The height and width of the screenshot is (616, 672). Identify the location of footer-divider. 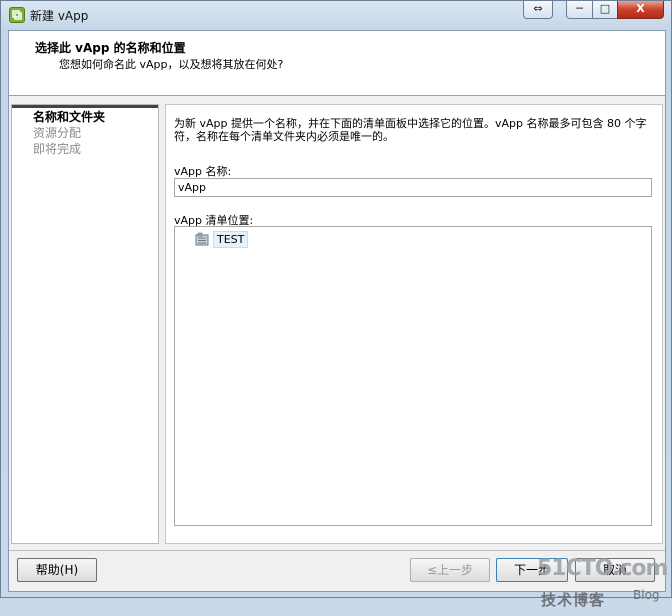
(337, 550).